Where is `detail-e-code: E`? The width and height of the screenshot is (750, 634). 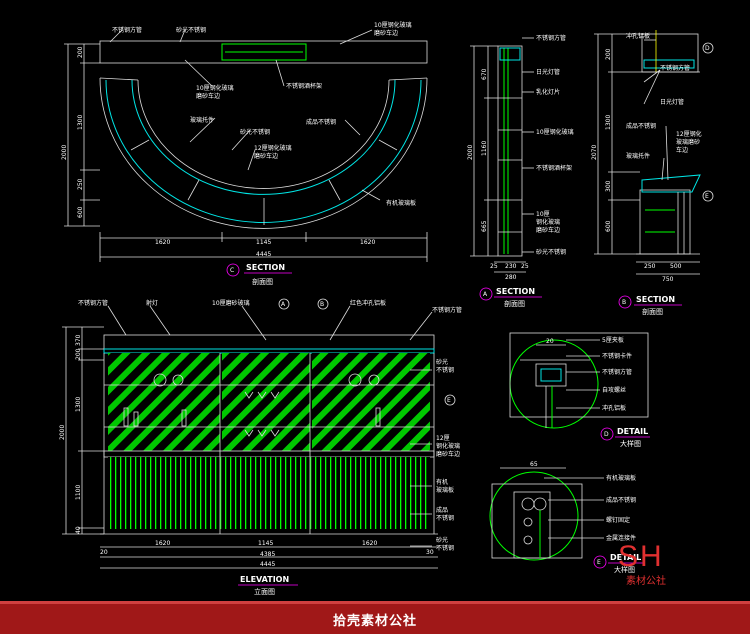 detail-e-code: E is located at coordinates (599, 562).